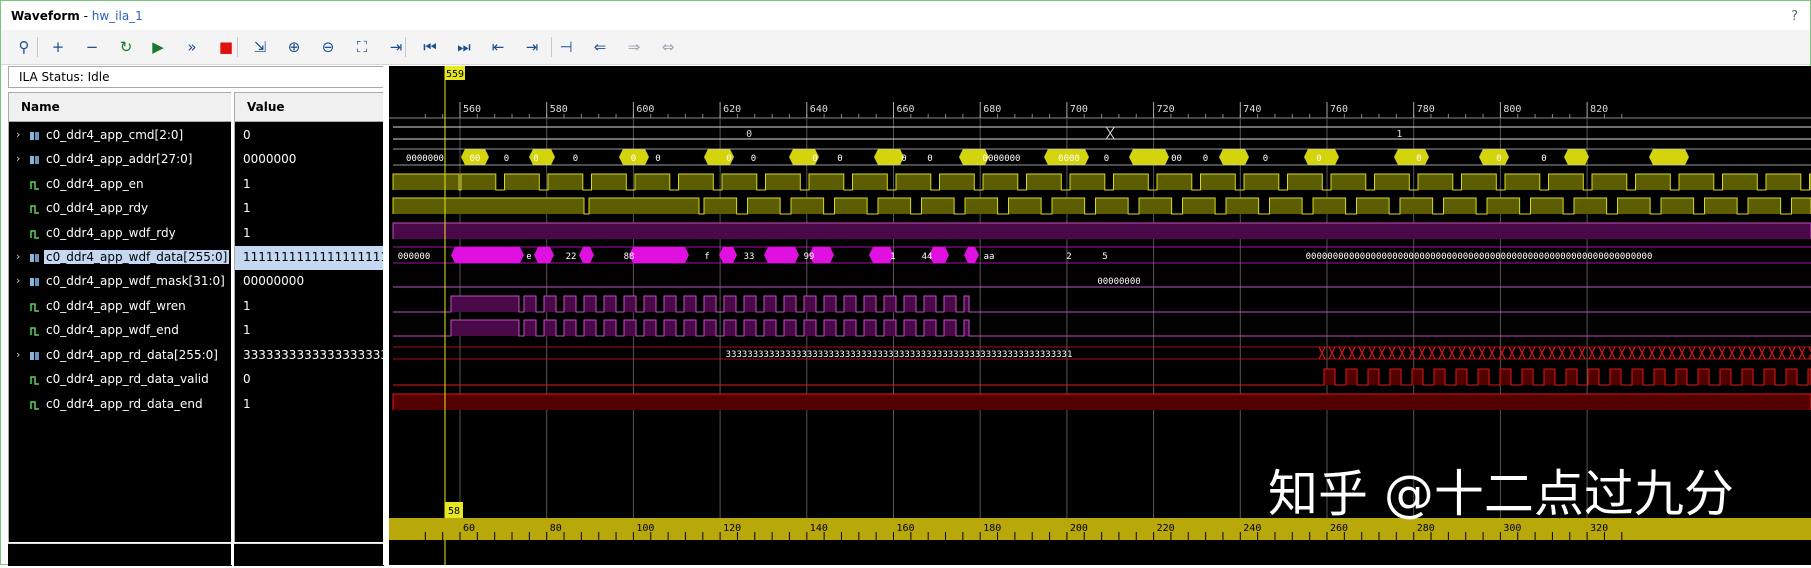  Describe the element at coordinates (120, 307) in the screenshot. I see `signal-row: c0_ddr4_app_wdf_wren` at that location.